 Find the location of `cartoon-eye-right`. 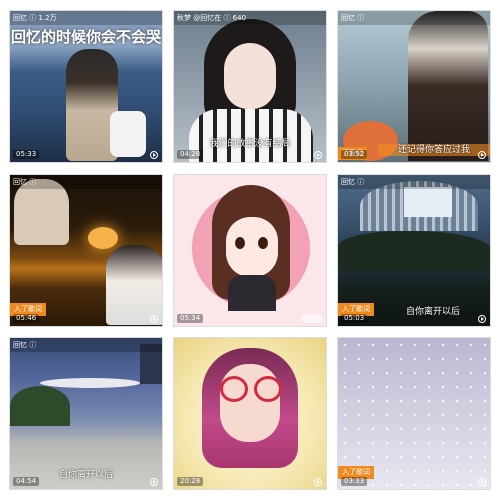

cartoon-eye-right is located at coordinates (263, 243).